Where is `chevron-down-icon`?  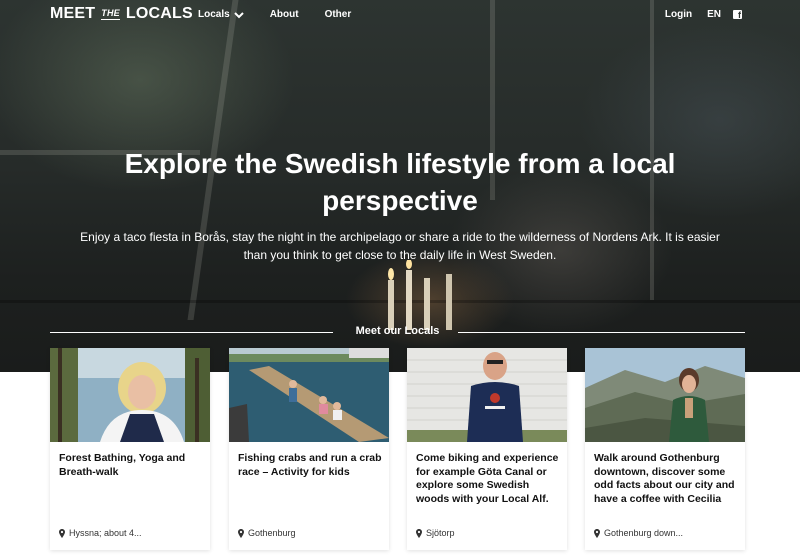 chevron-down-icon is located at coordinates (238, 14).